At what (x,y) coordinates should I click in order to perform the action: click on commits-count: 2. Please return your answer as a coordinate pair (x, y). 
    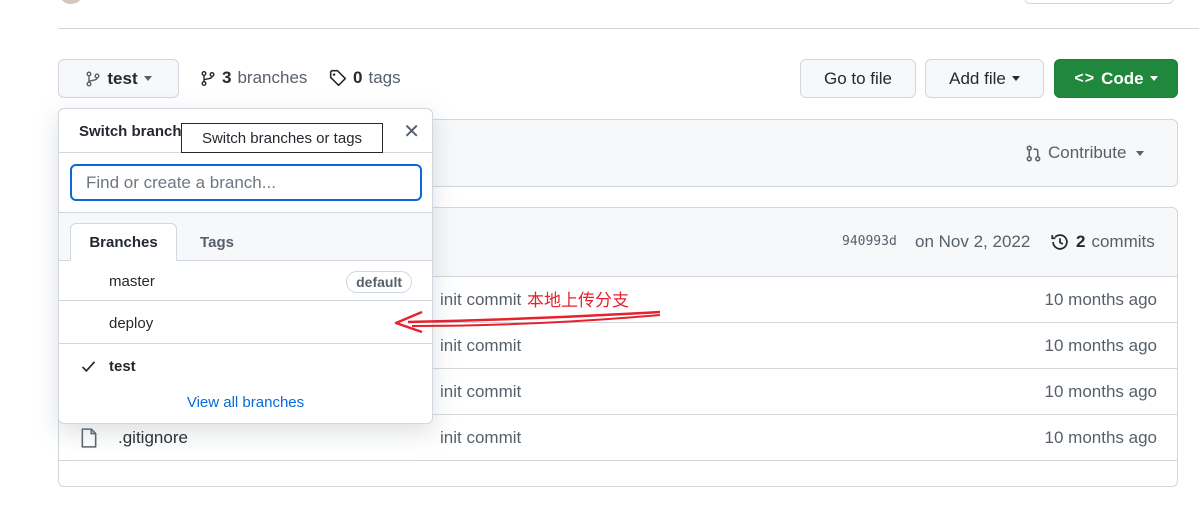
    Looking at the image, I should click on (1081, 241).